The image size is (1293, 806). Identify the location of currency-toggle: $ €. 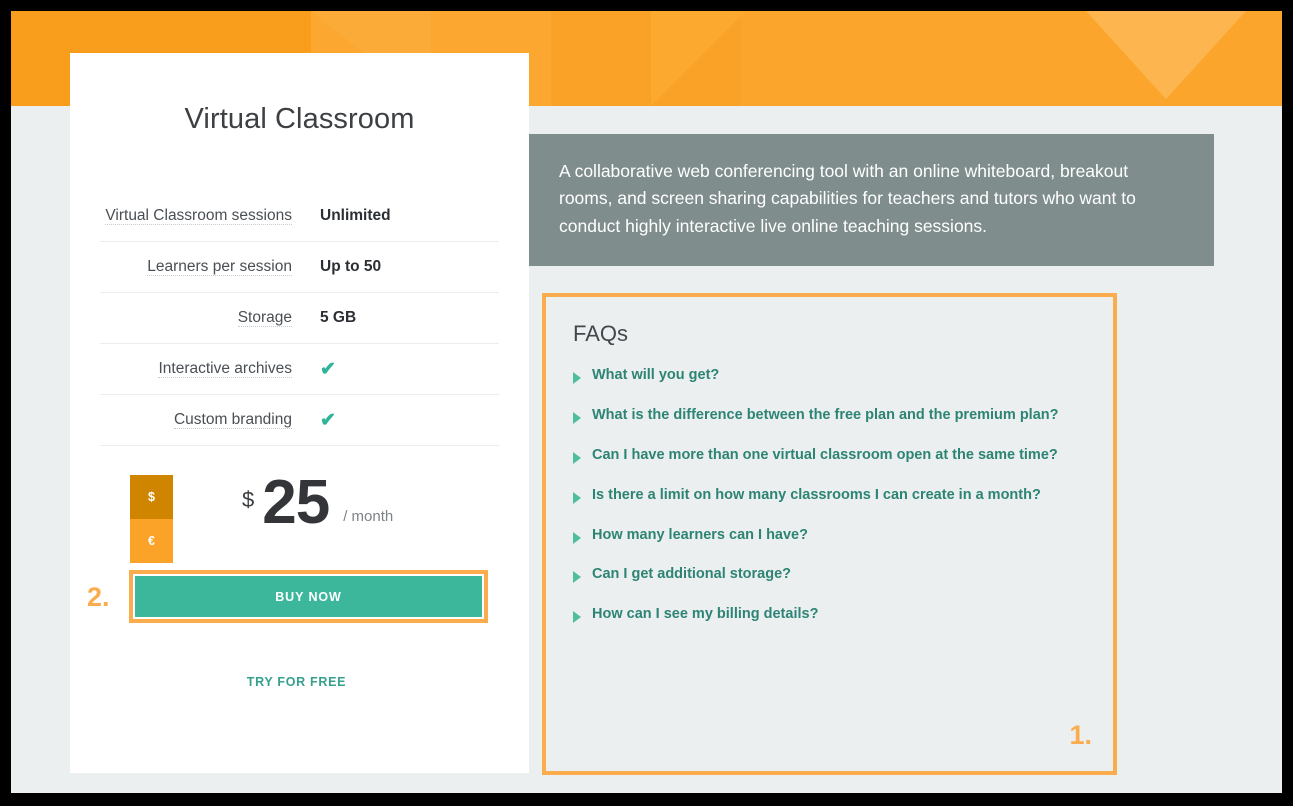
(151, 519).